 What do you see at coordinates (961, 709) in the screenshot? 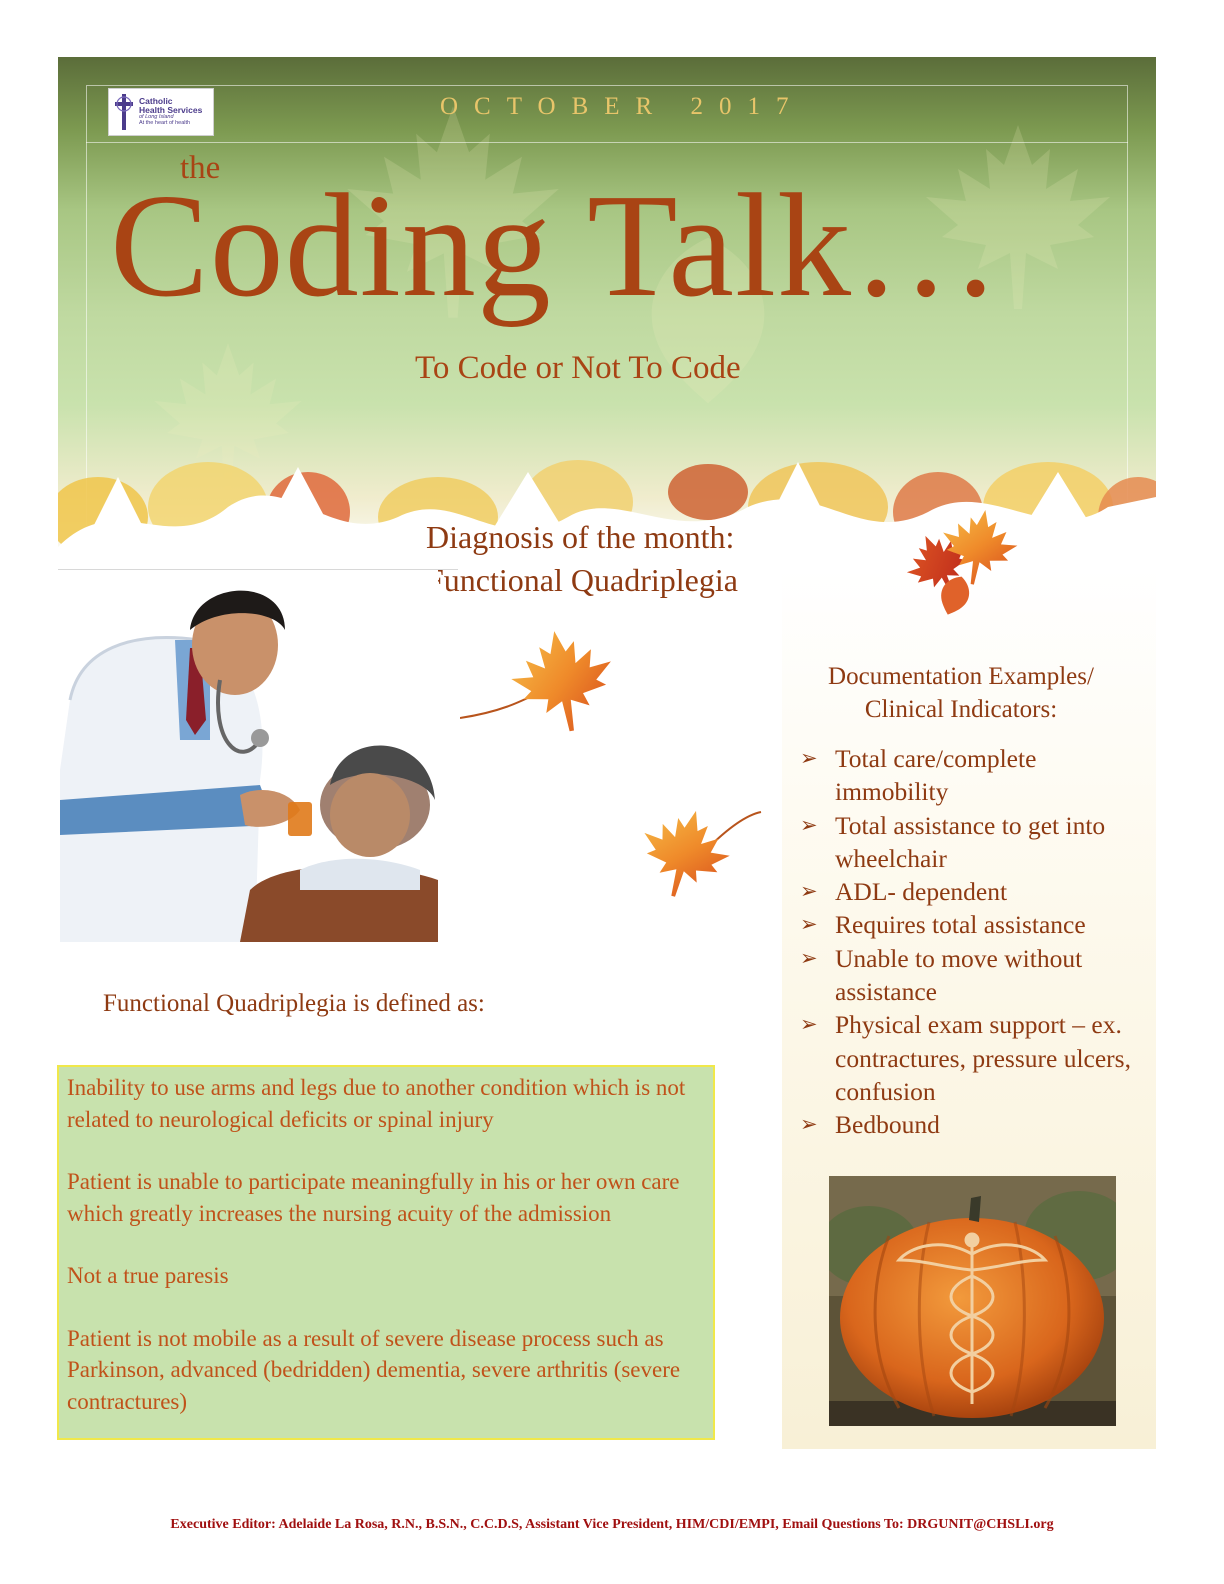
I see `documentation-heading-line-2: Clinical Indicators:` at bounding box center [961, 709].